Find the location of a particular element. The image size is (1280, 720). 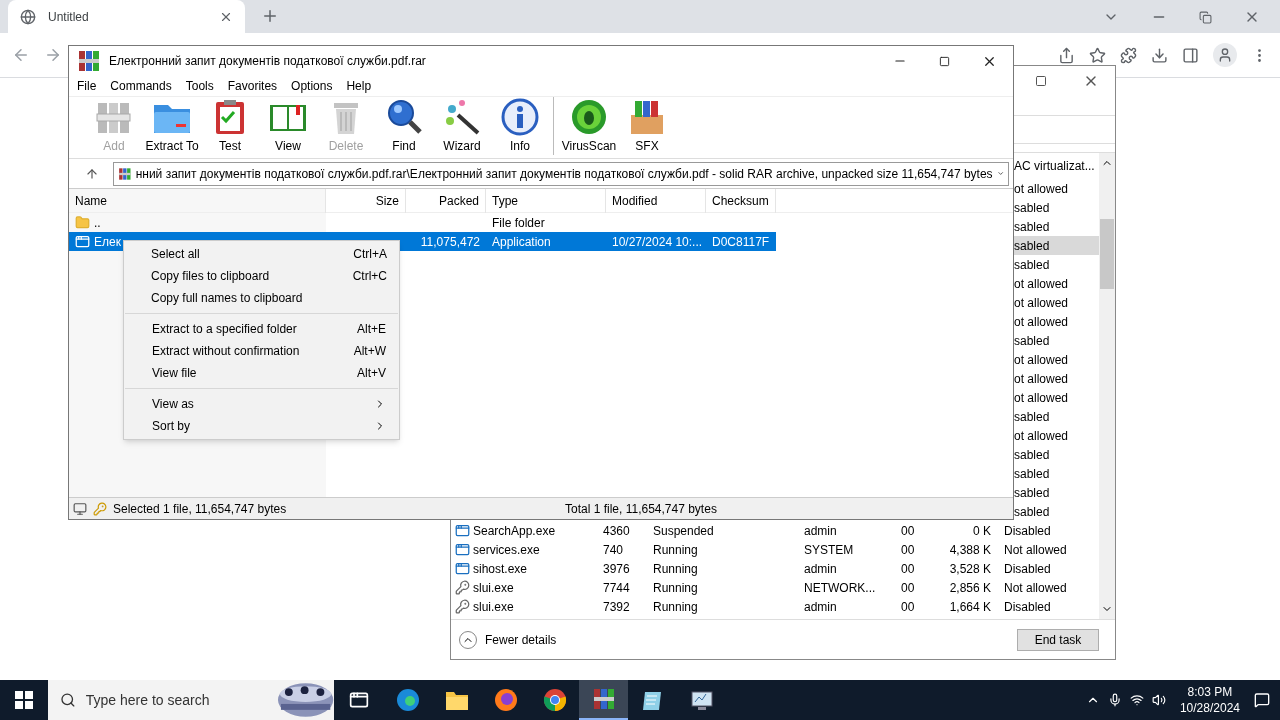

process-row: slui.exe 7744 Running NETWORK... 00 2,856 K Not allowed is located at coordinates (775, 587).